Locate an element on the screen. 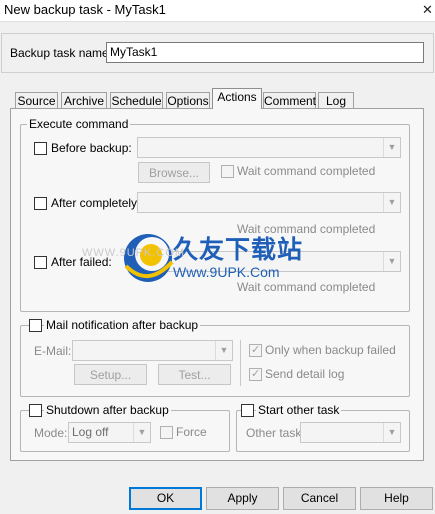 This screenshot has width=435, height=514. watermark-brand: 久友下载站 is located at coordinates (238, 250).